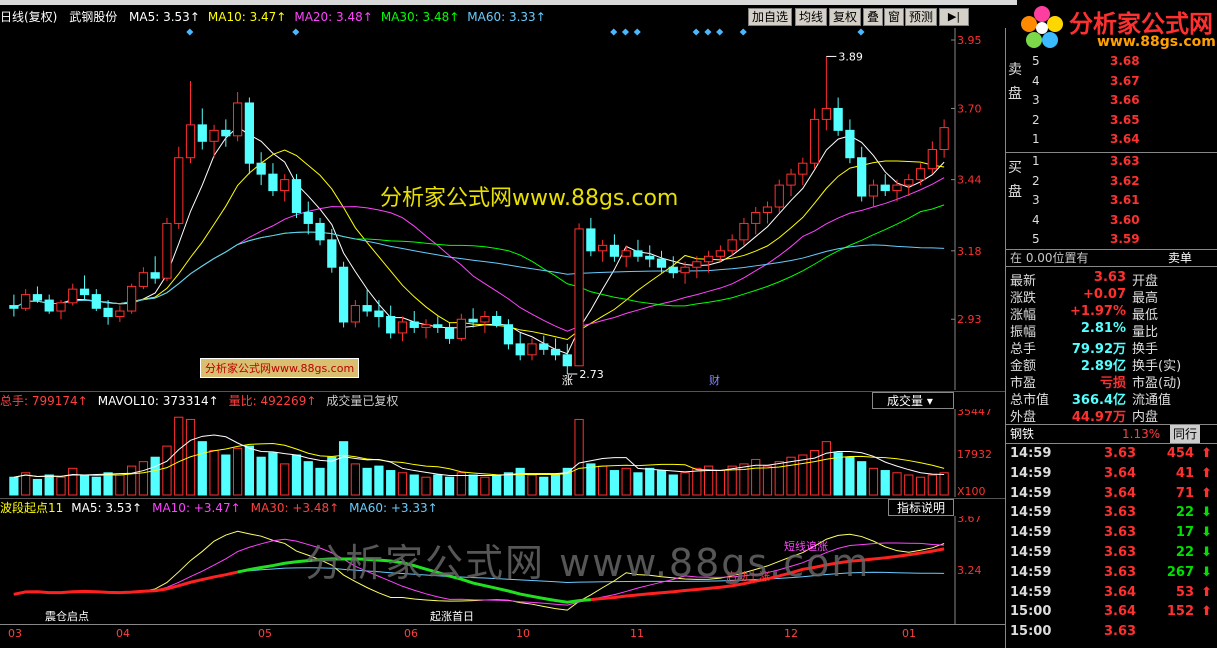  I want to click on quote-row: 振幅 2.81% 量比, so click(1113, 330).